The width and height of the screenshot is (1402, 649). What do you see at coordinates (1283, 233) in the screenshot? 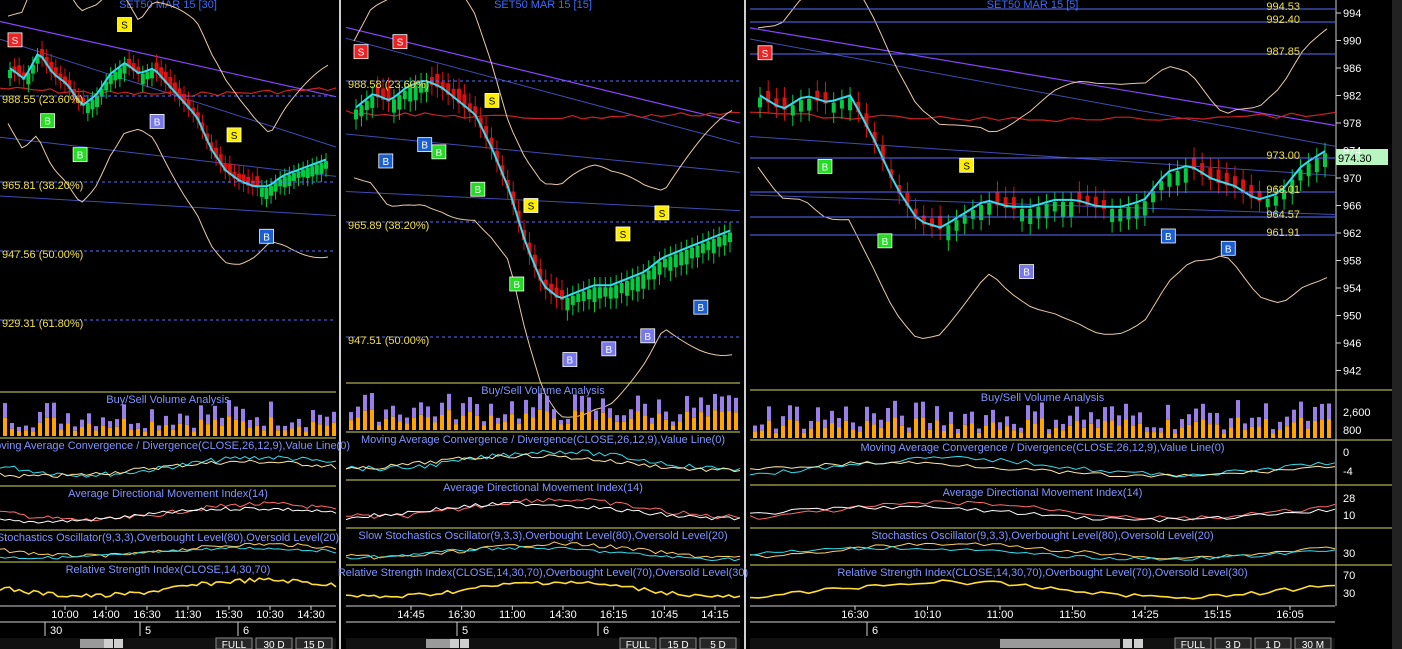
I see `price-level-label: 961.91` at bounding box center [1283, 233].